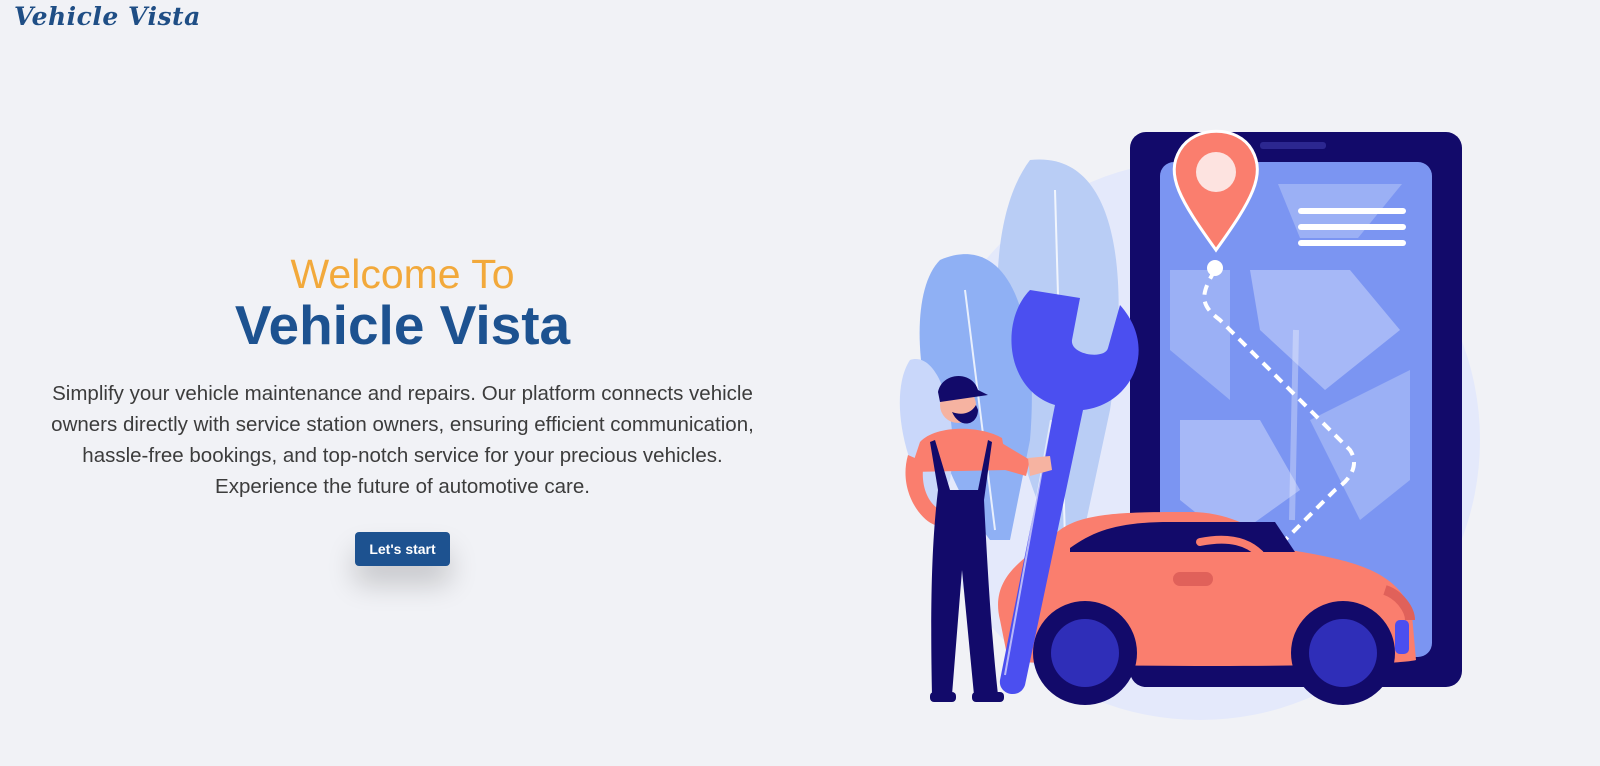 This screenshot has width=1600, height=766. I want to click on lets-start-button: Let's start, so click(402, 549).